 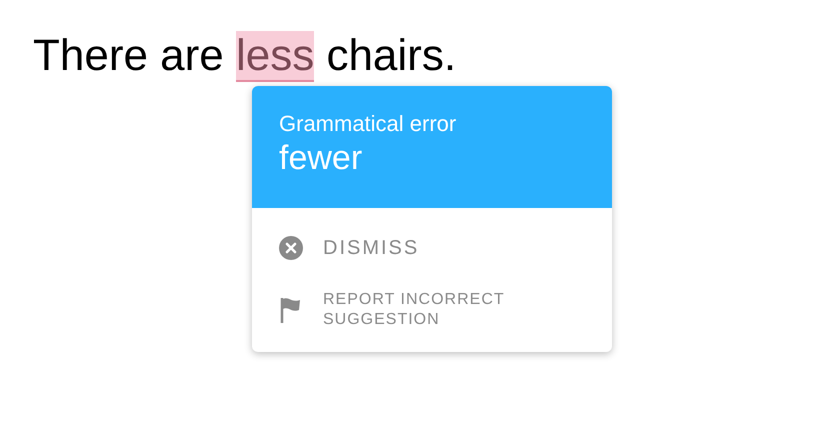 What do you see at coordinates (432, 248) in the screenshot?
I see `dismiss-button: DISMISS` at bounding box center [432, 248].